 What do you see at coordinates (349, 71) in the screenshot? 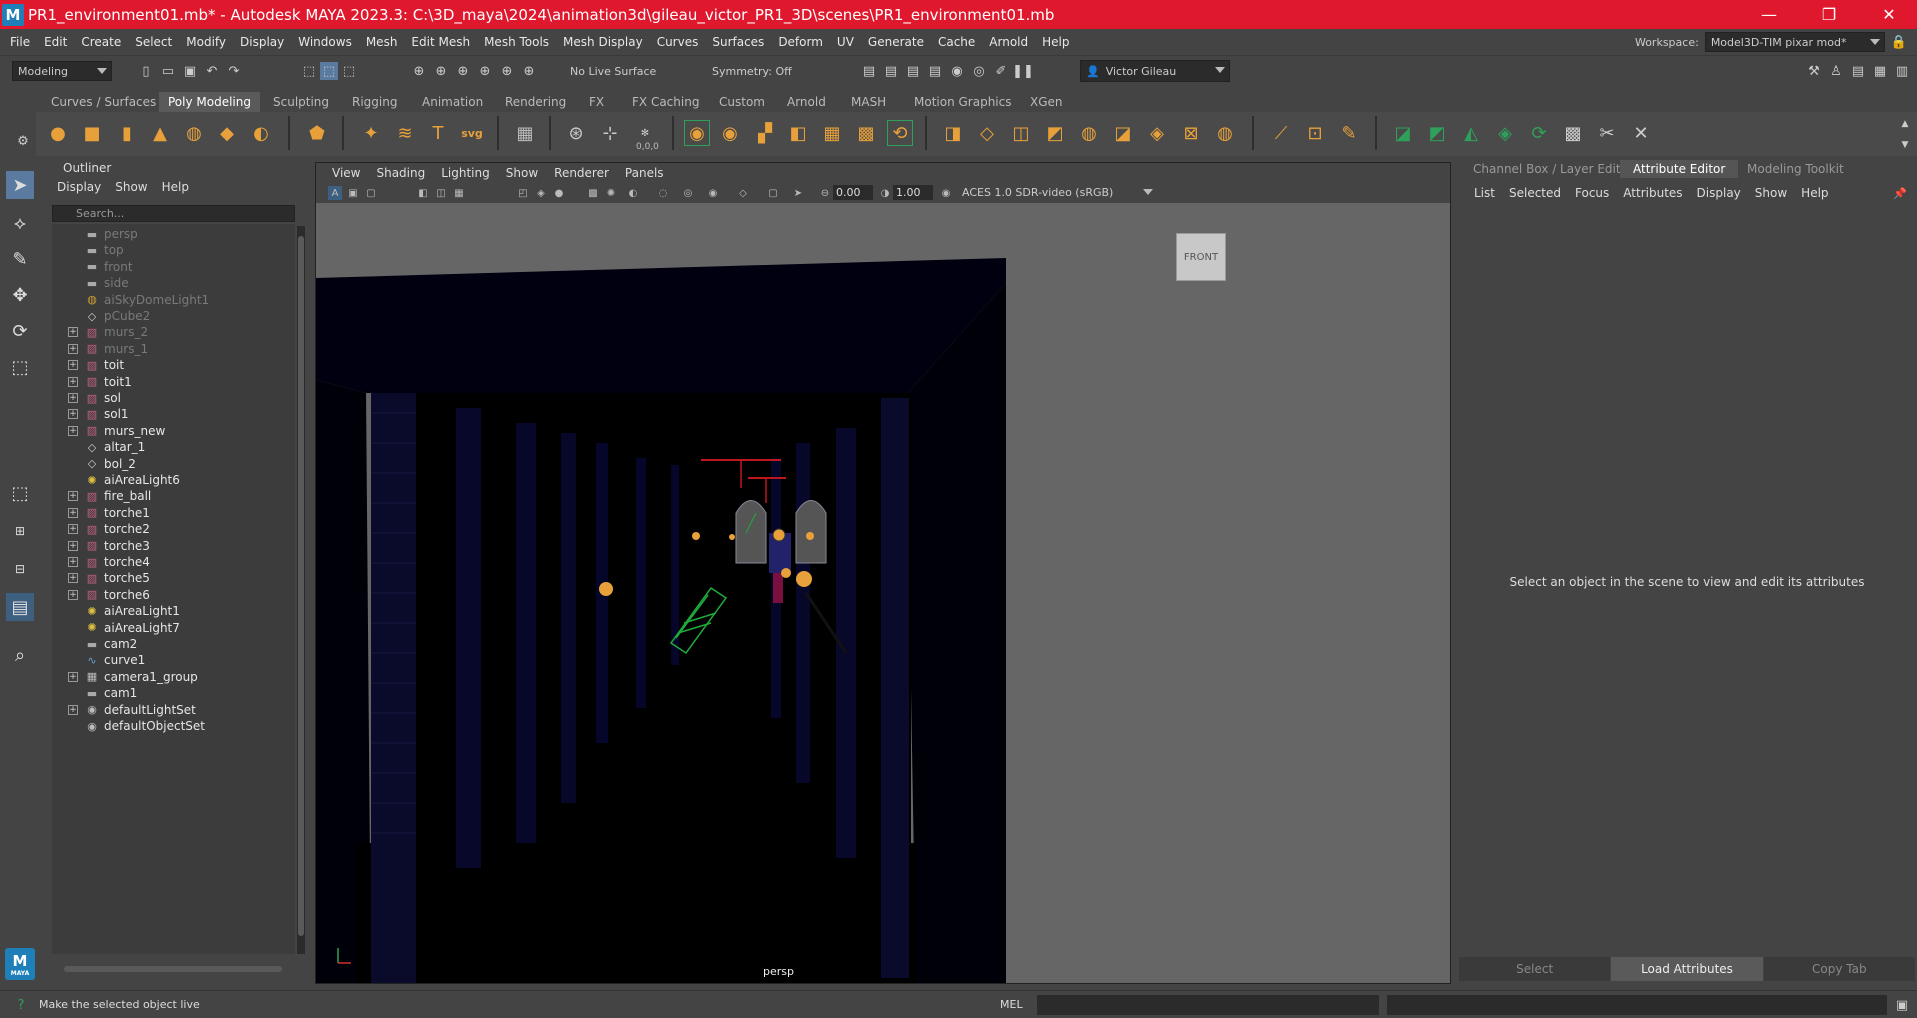
I see `select-component-icon: ⬚` at bounding box center [349, 71].